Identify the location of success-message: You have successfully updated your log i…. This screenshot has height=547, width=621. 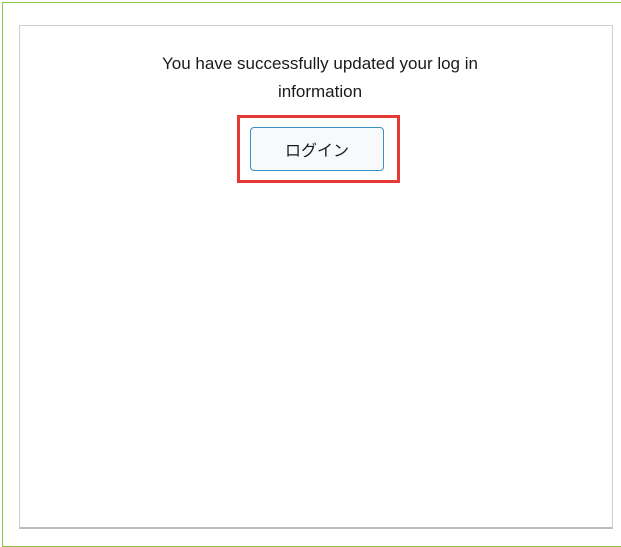
(320, 77).